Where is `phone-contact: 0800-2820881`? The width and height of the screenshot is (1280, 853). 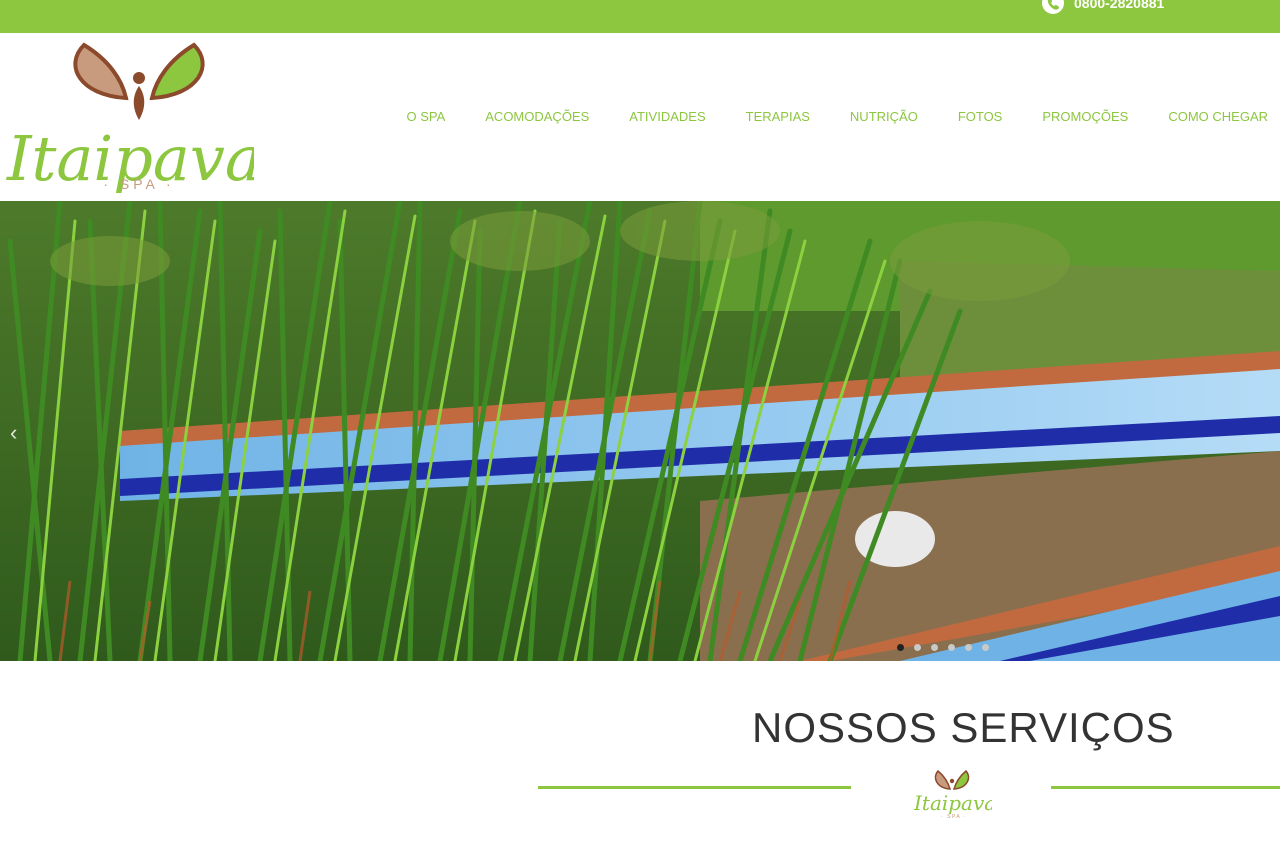 phone-contact: 0800-2820881 is located at coordinates (1102, 7).